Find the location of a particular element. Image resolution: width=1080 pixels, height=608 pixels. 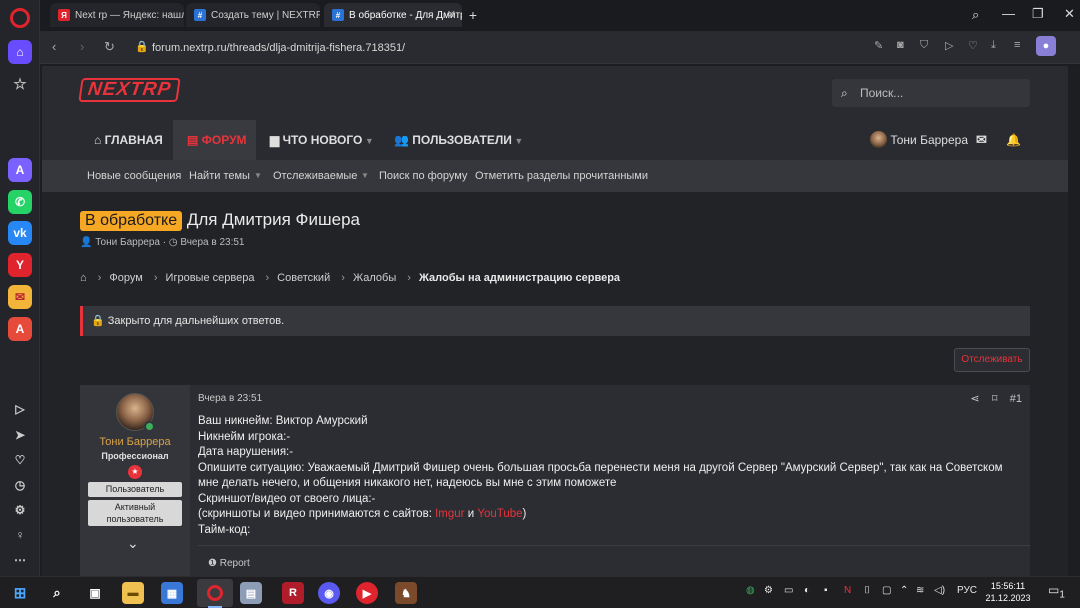

task-view-icon: ▣ is located at coordinates (95, 593).